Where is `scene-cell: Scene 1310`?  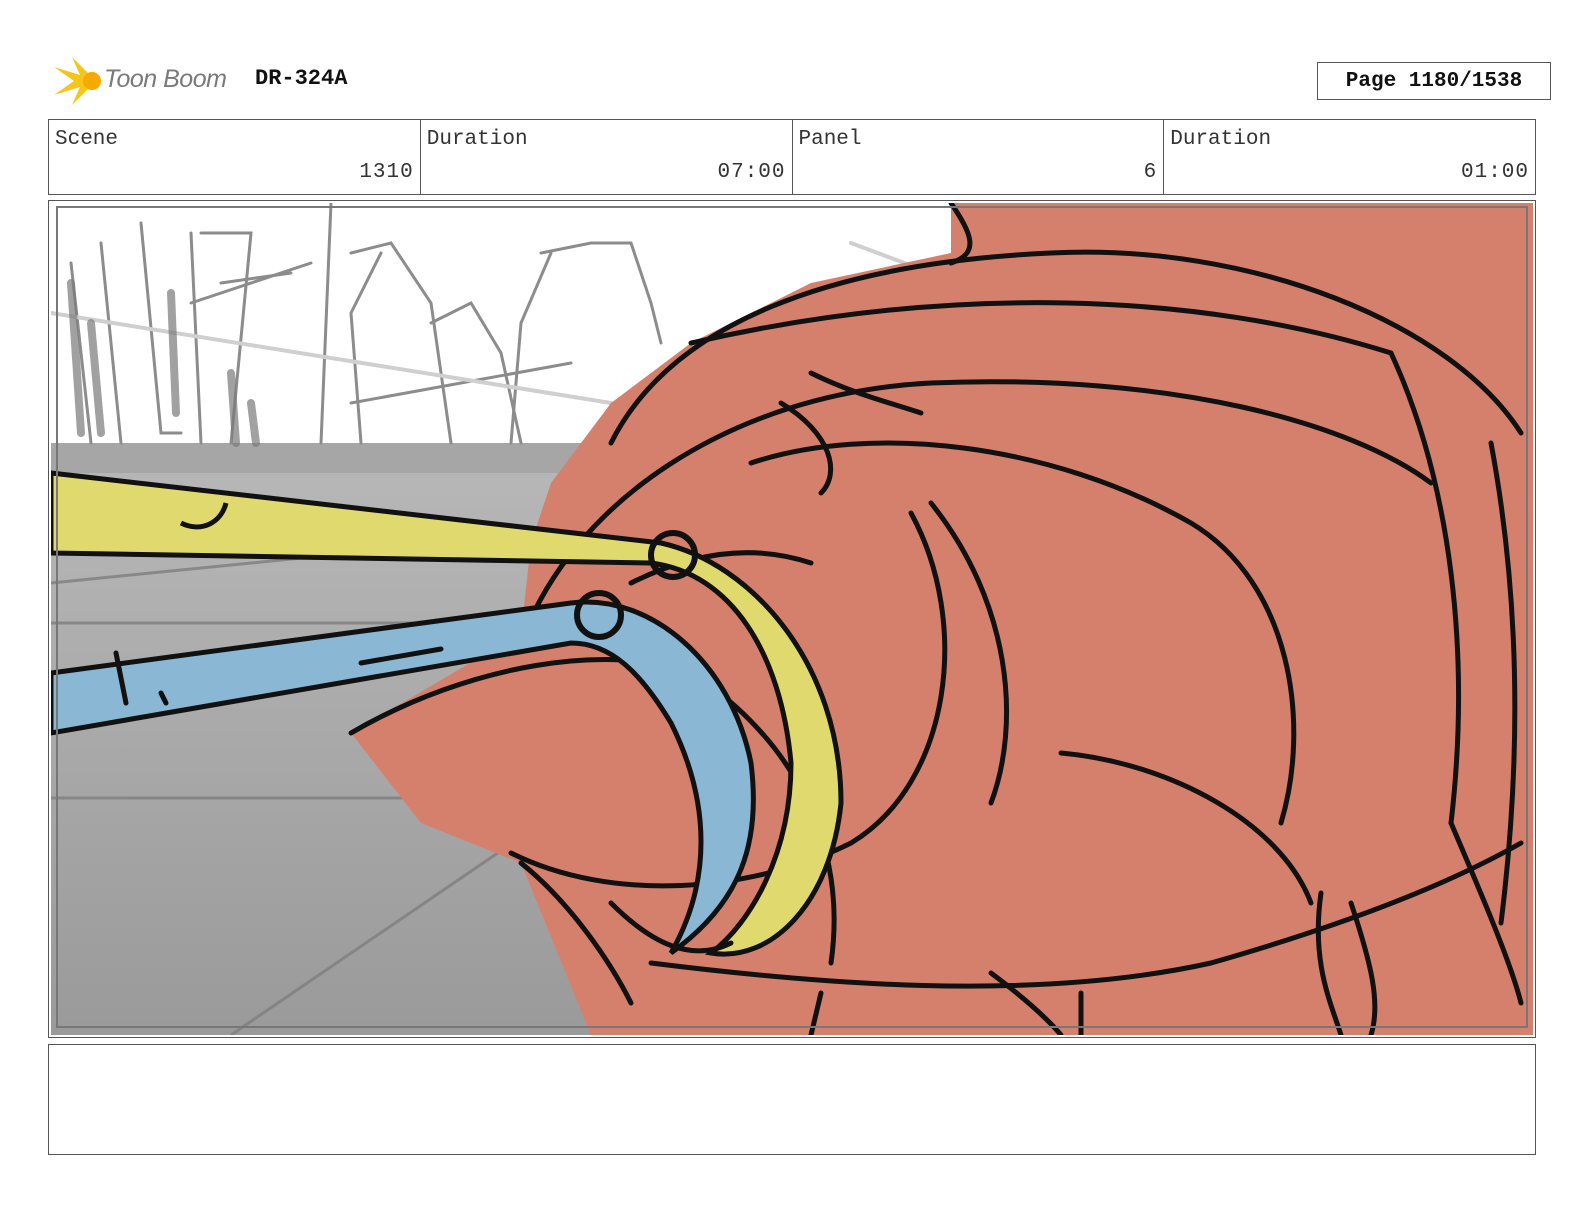
scene-cell: Scene 1310 is located at coordinates (235, 157).